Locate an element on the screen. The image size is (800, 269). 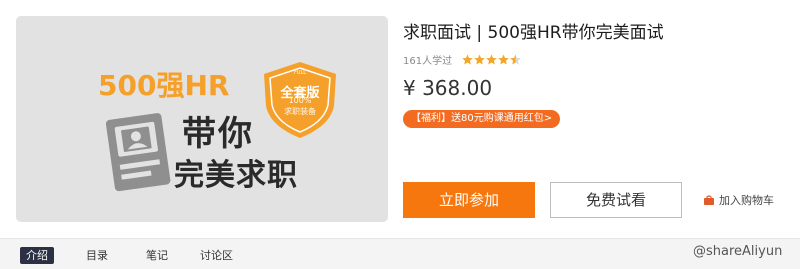
cover-subline: 带你 is located at coordinates (218, 134).